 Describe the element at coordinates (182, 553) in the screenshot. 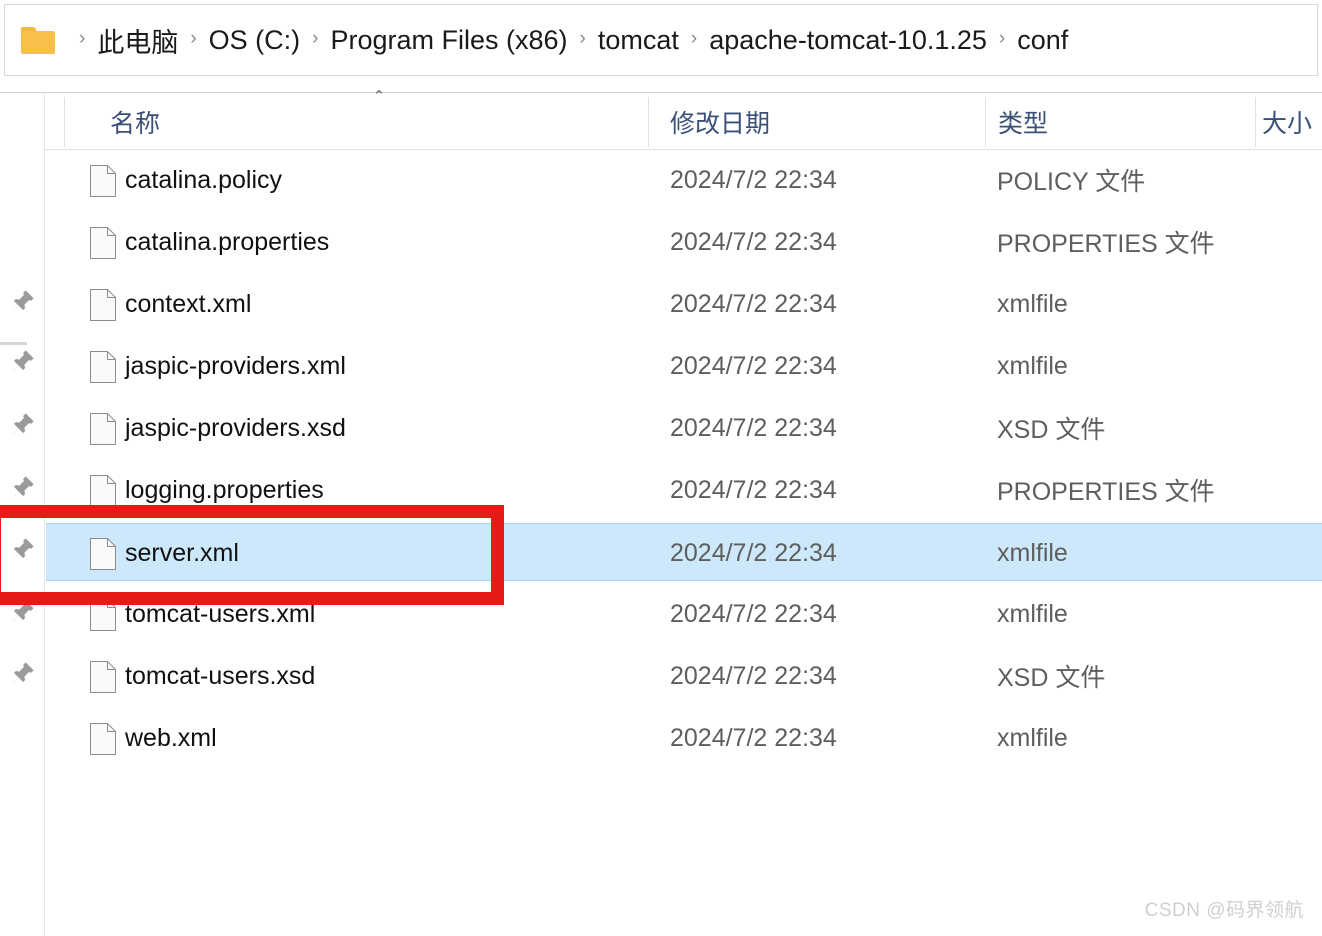

I see `file-name: server.xml` at that location.